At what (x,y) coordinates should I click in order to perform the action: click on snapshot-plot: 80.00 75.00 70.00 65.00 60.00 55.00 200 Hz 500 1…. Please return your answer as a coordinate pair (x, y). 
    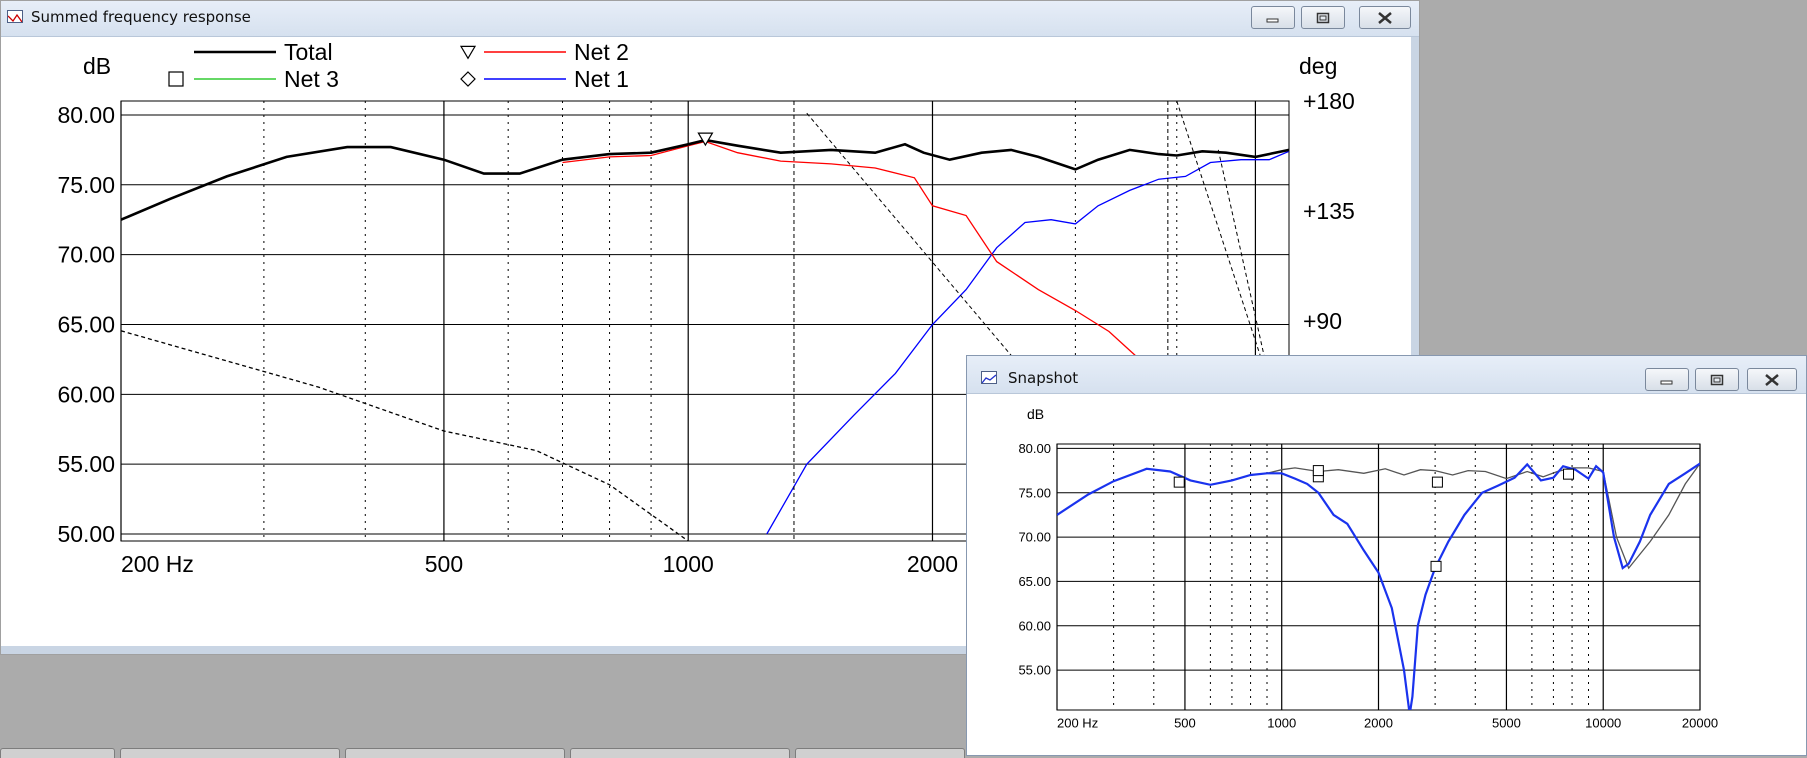
    Looking at the image, I should click on (1368, 586).